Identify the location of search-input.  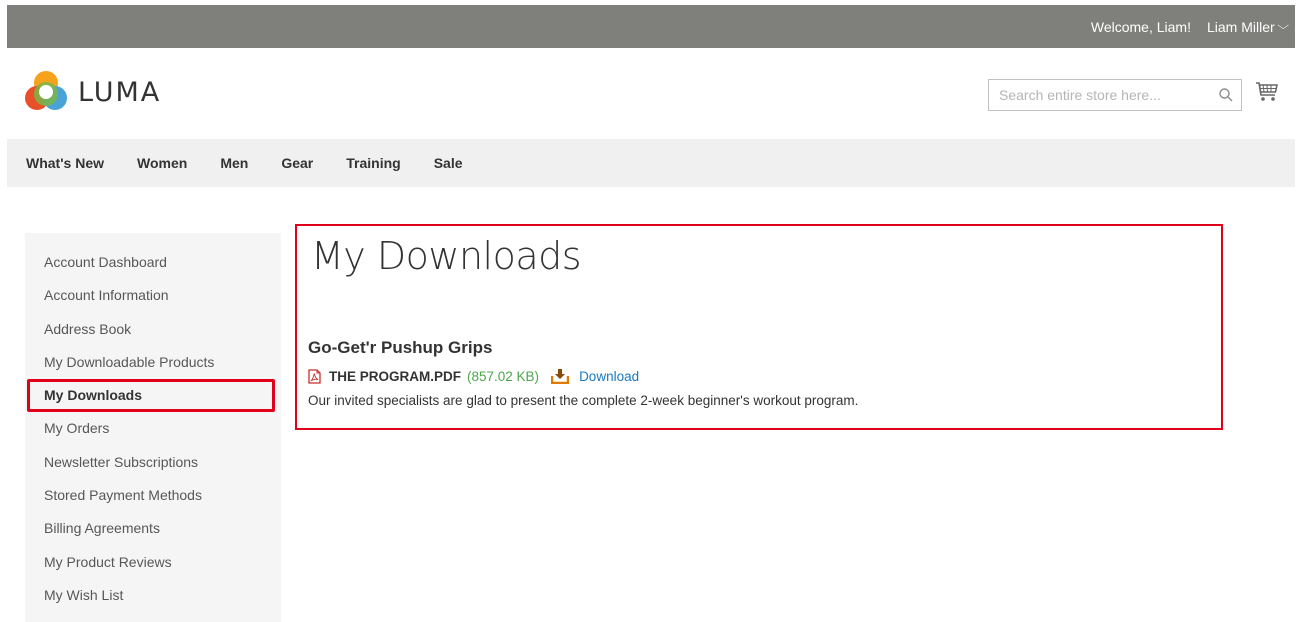
(1100, 95).